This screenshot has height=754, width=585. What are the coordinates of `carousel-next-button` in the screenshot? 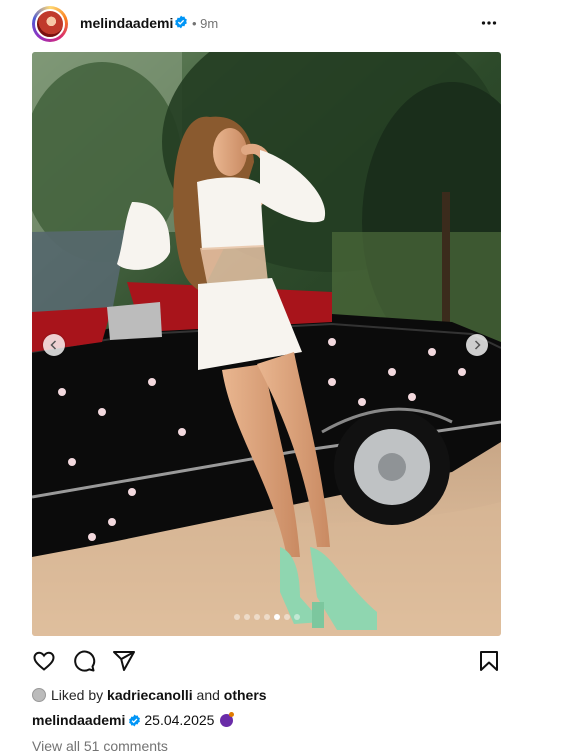 It's located at (477, 345).